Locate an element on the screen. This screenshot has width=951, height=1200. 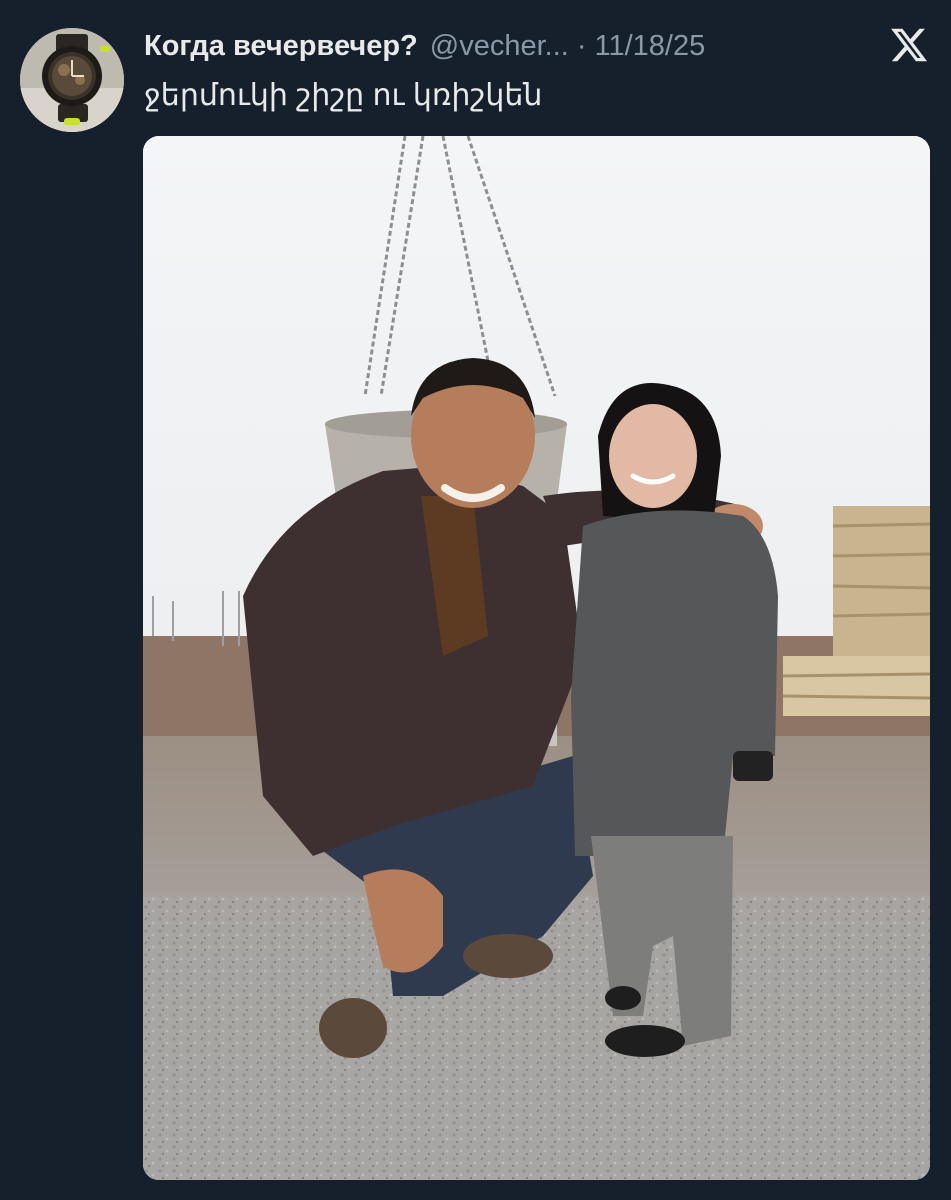
author-avatar is located at coordinates (72, 80).